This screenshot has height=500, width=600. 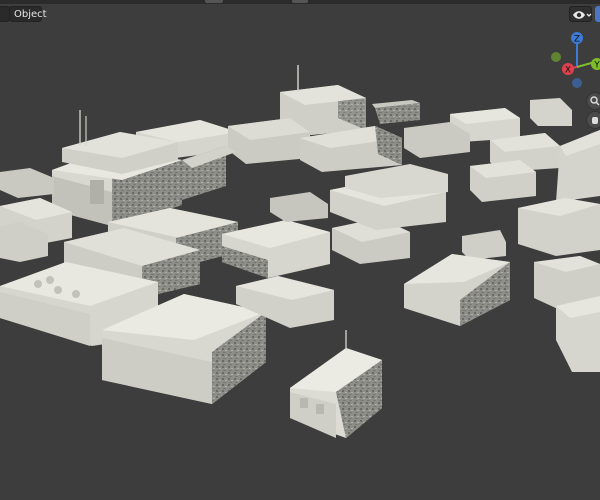 What do you see at coordinates (559, 227) in the screenshot?
I see `building-right-mid` at bounding box center [559, 227].